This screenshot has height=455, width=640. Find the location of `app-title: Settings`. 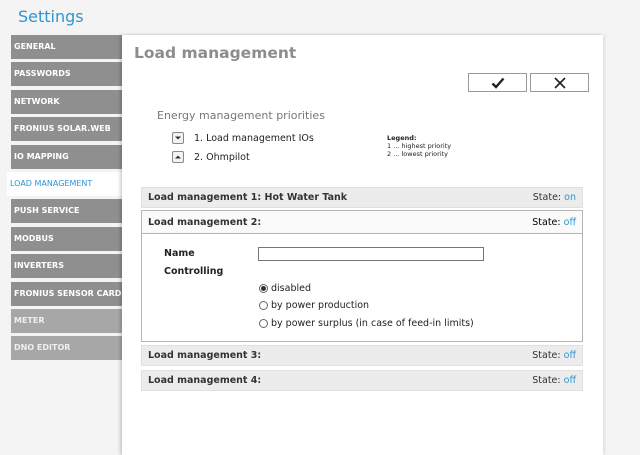

app-title: Settings is located at coordinates (51, 16).